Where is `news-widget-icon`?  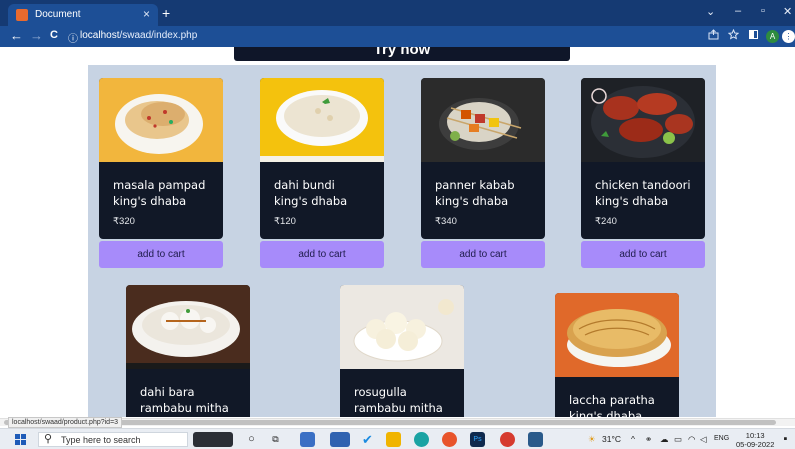
news-widget-icon is located at coordinates (213, 439).